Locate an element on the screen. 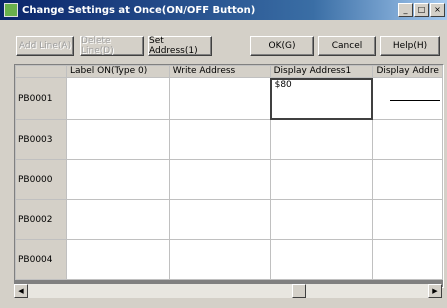 Image resolution: width=447 pixels, height=308 pixels. table-row: PB0000 is located at coordinates (229, 179).